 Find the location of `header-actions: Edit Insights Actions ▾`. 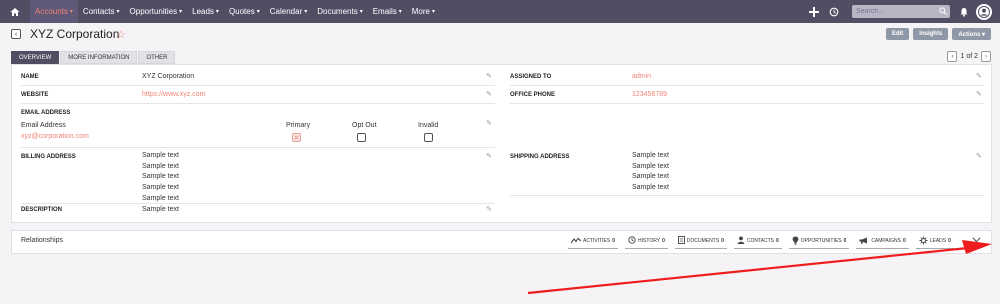

header-actions: Edit Insights Actions ▾ is located at coordinates (938, 34).